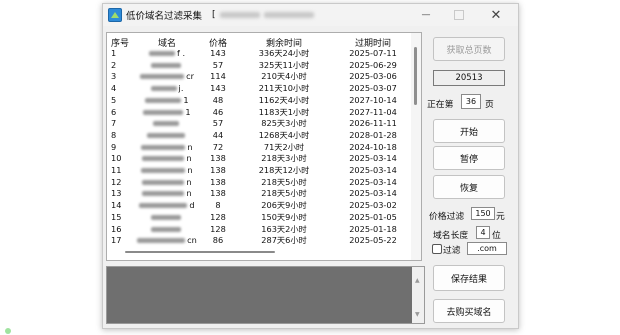  Describe the element at coordinates (167, 53) in the screenshot. I see `row-domain: f .` at that location.